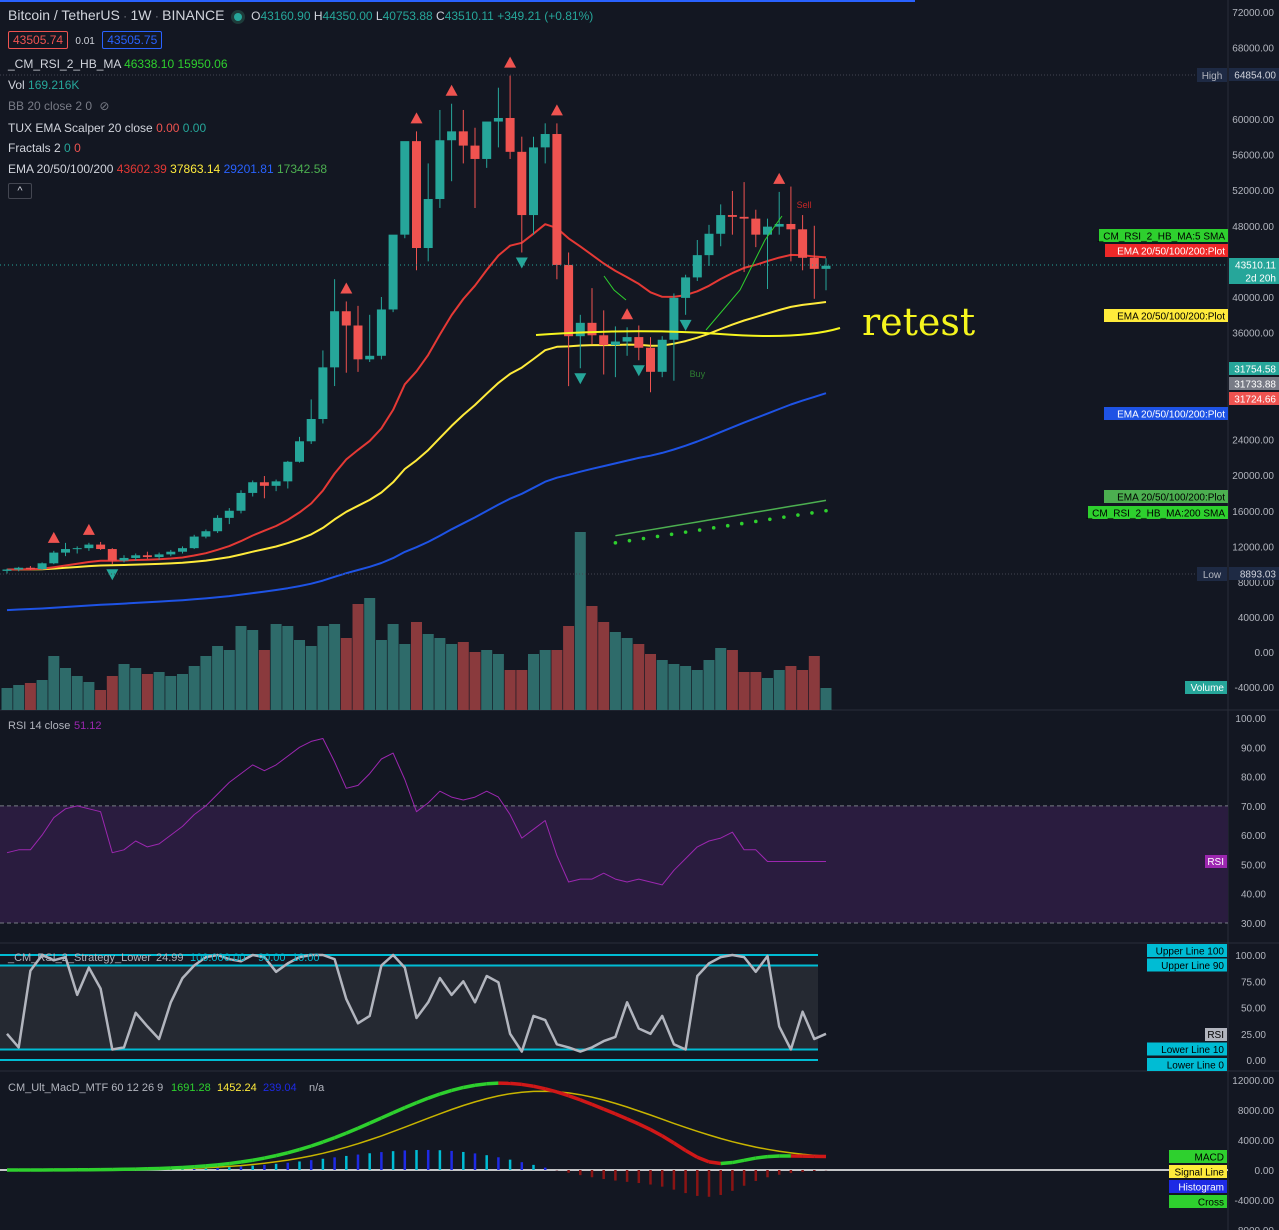 The width and height of the screenshot is (1279, 1230). I want to click on buy-price-button: 43505.75, so click(132, 40).